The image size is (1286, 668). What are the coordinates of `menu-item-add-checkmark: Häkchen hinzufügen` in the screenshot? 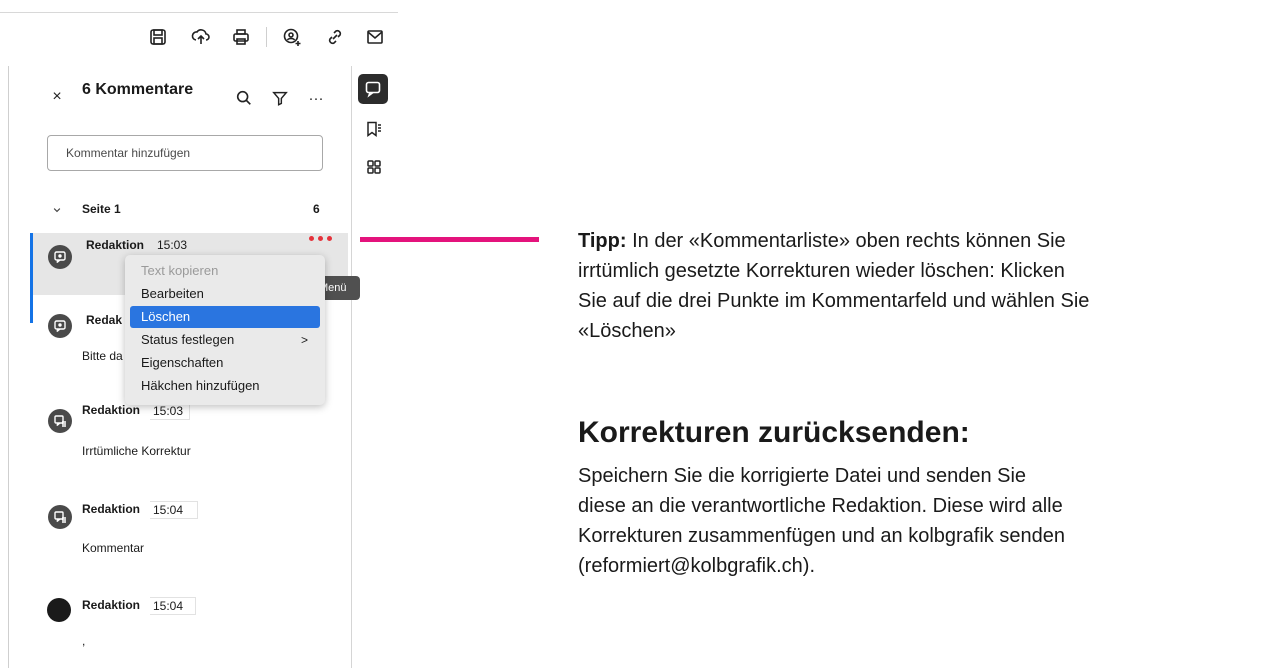 It's located at (225, 386).